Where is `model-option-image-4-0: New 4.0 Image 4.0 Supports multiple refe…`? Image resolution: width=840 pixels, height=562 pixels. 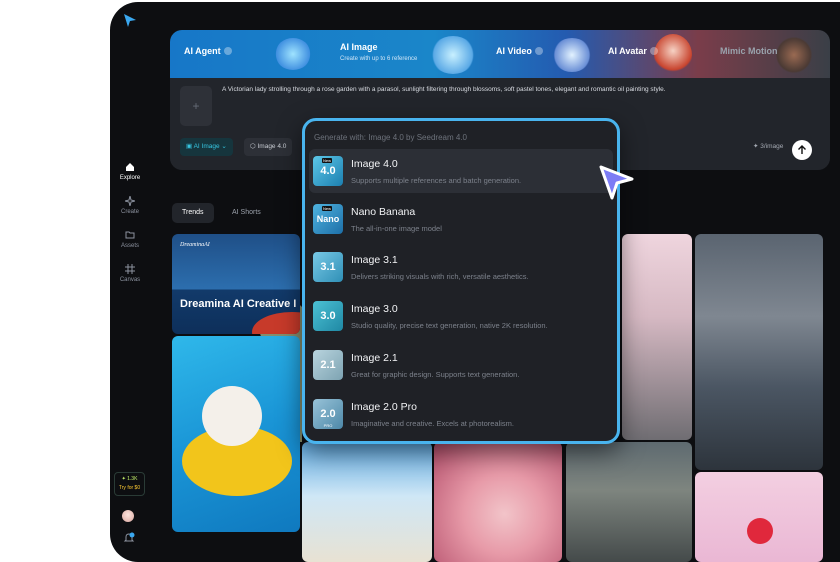
model-option-image-4-0: New 4.0 Image 4.0 Supports multiple refe… is located at coordinates (461, 171).